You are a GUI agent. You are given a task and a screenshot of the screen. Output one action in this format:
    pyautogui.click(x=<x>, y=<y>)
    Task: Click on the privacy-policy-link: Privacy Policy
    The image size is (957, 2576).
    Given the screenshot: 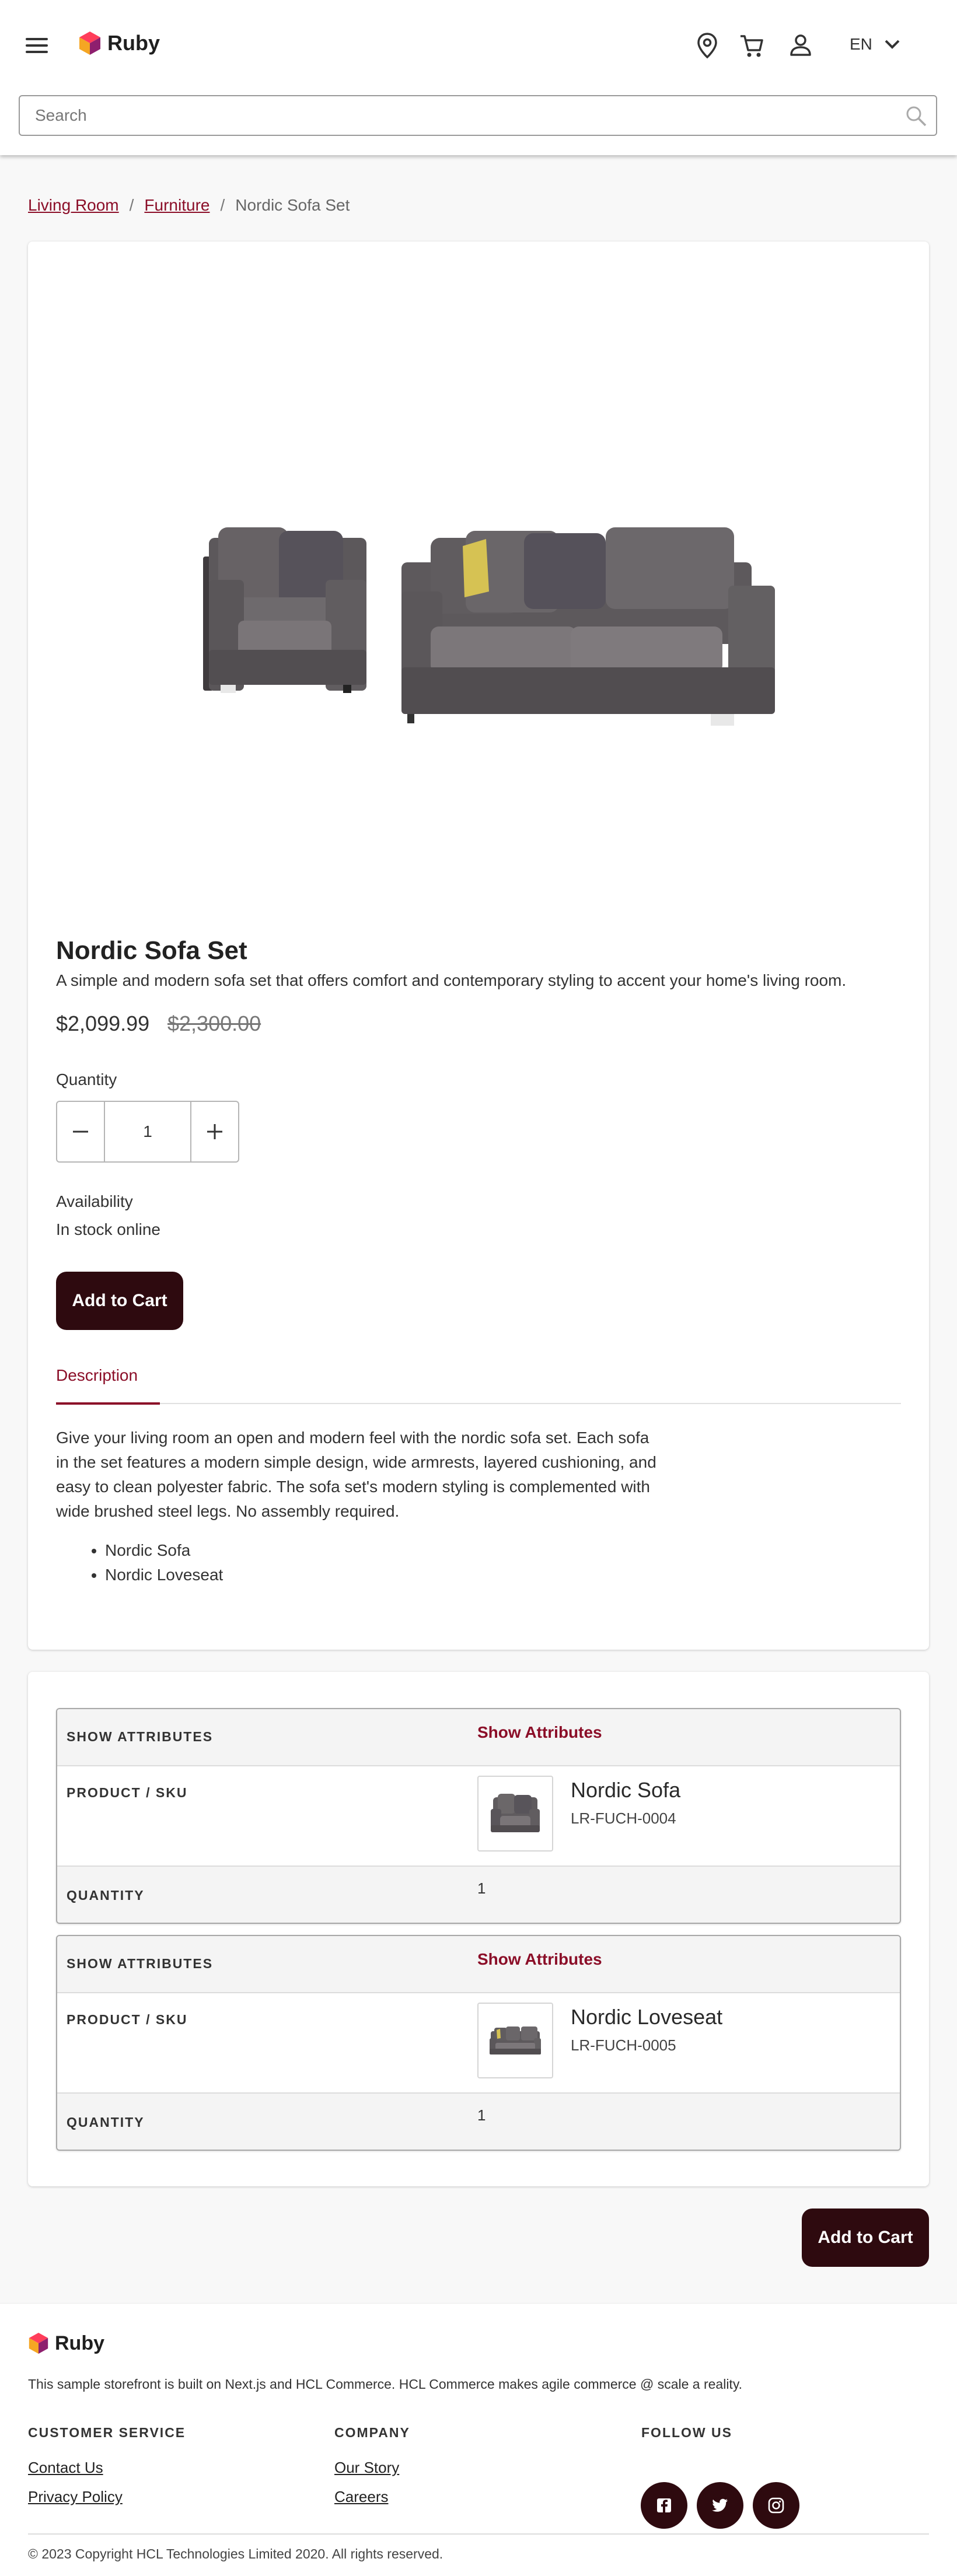 What is the action you would take?
    pyautogui.click(x=75, y=2497)
    